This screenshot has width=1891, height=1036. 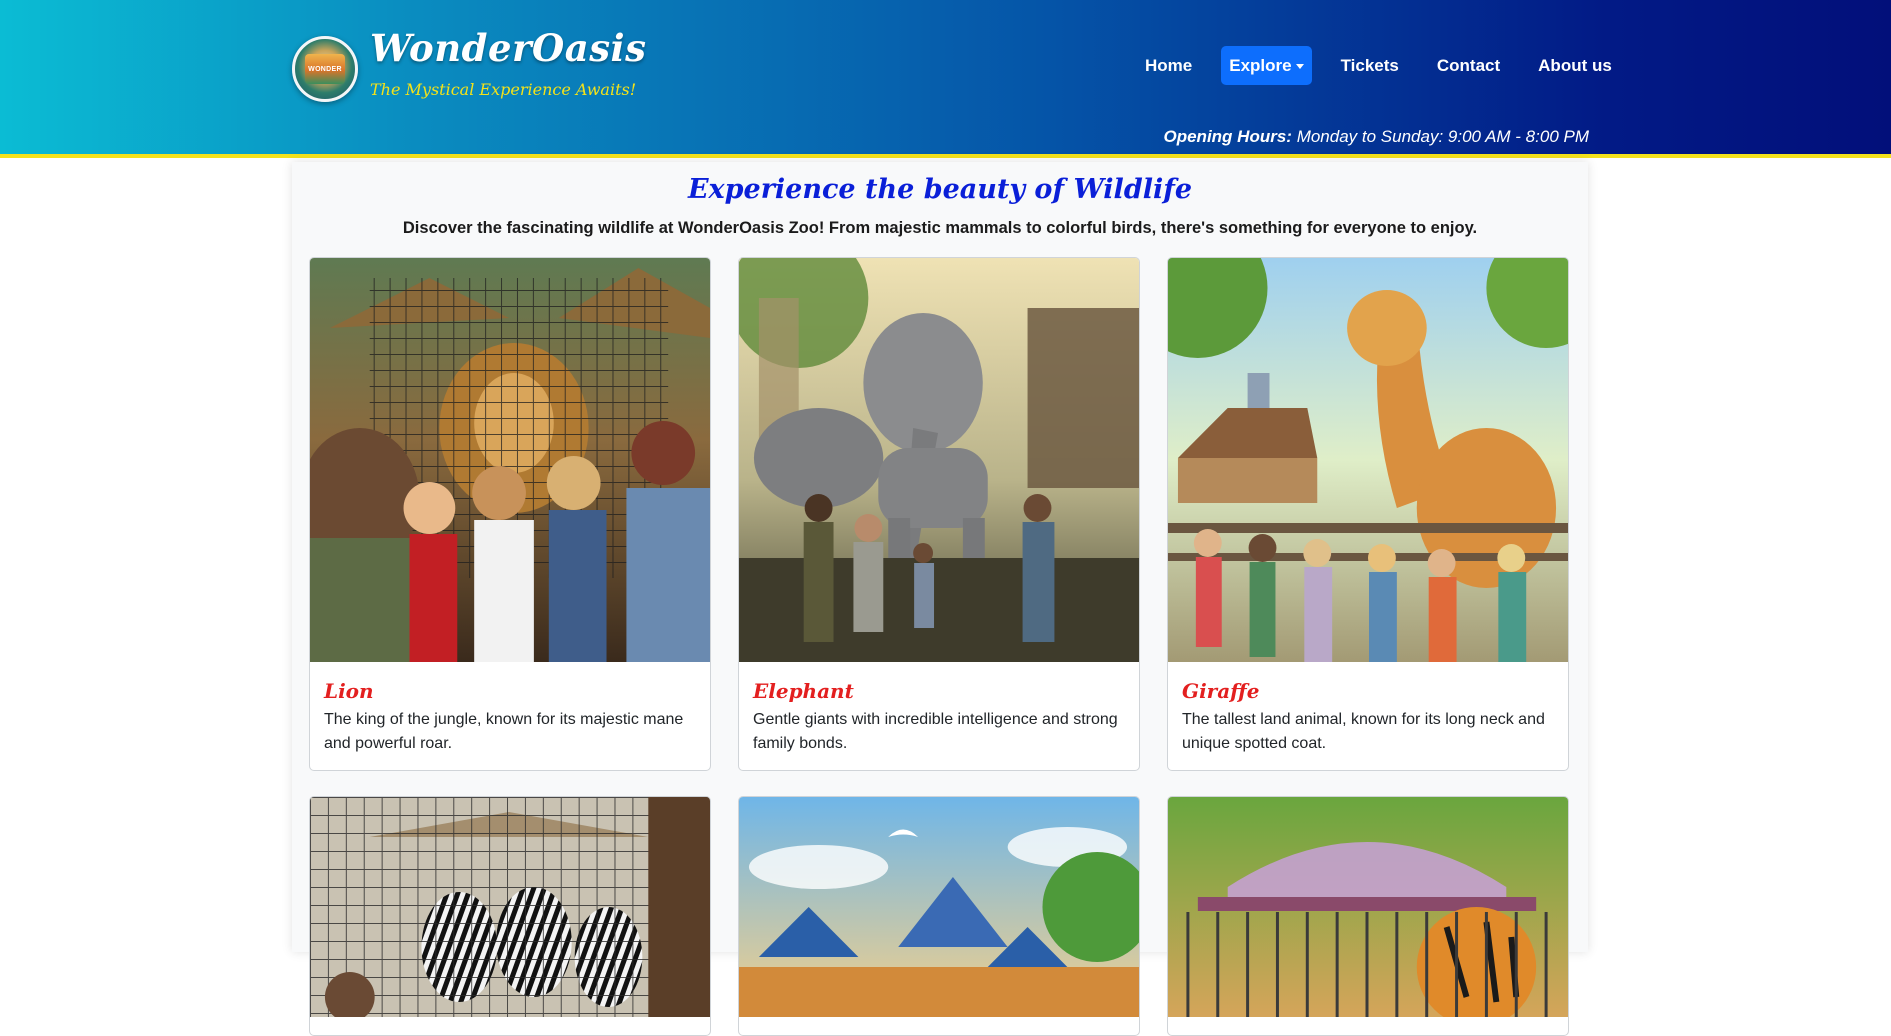 What do you see at coordinates (939, 460) in the screenshot?
I see `elephant-image` at bounding box center [939, 460].